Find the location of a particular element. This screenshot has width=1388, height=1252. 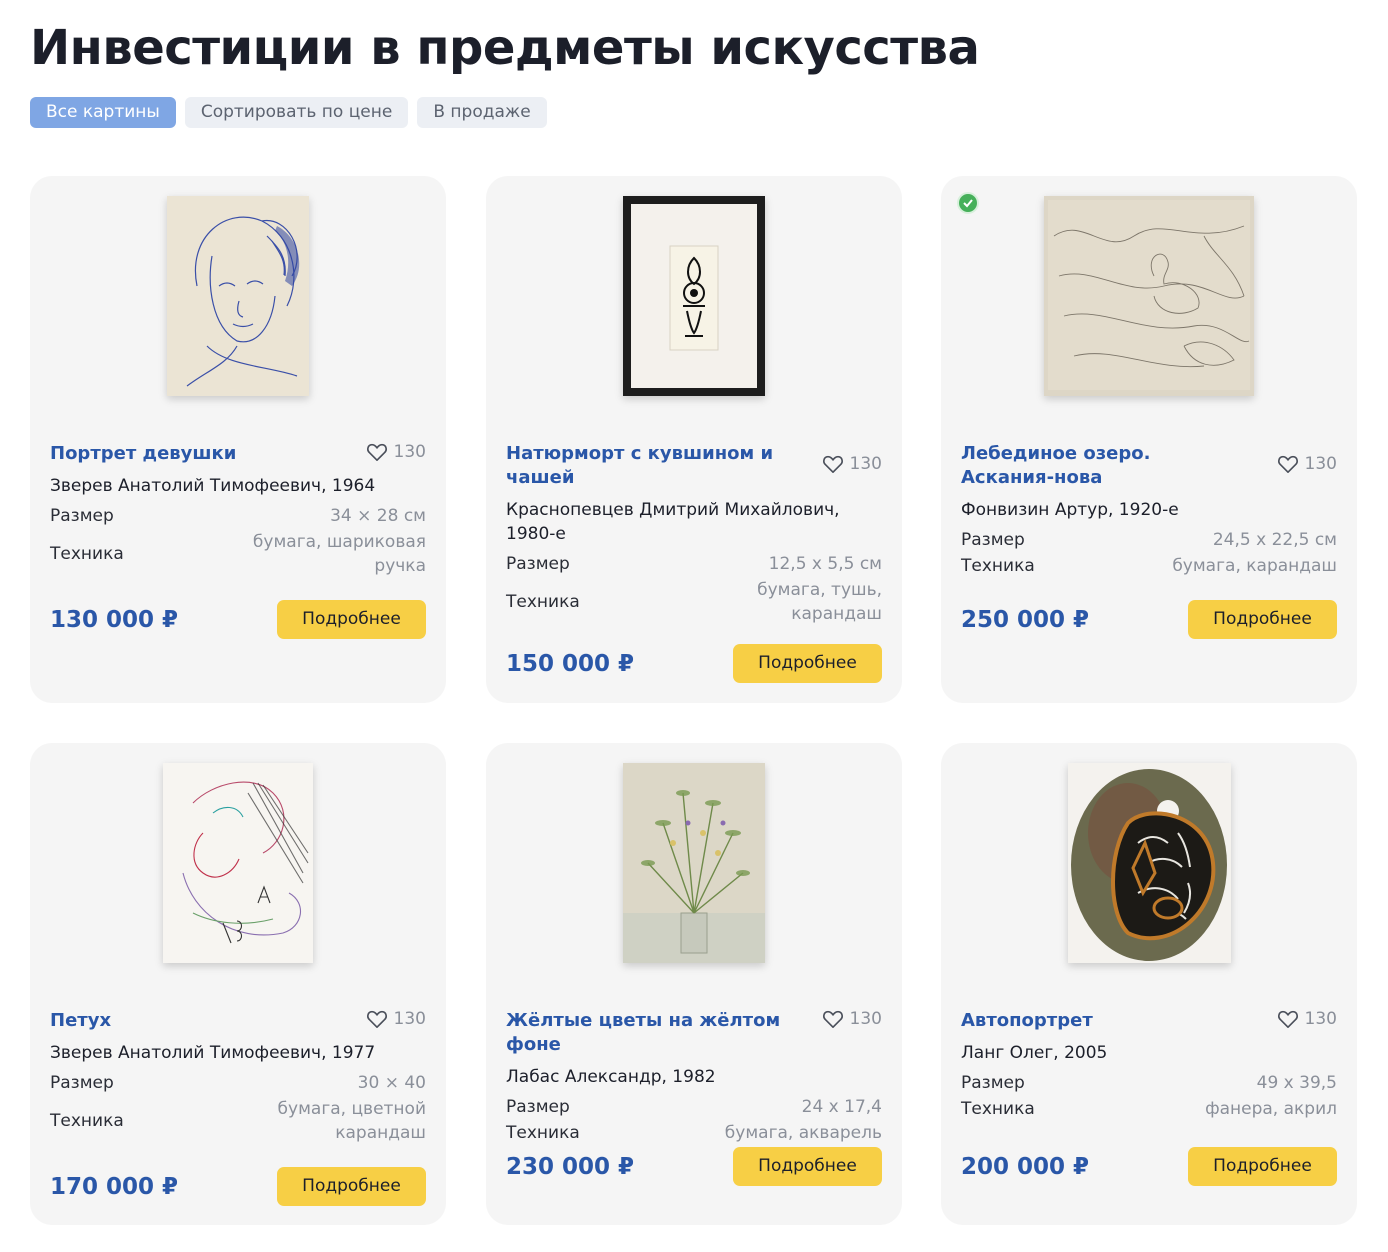

artwork-author: Зверев Анатолий Тимофеевич, 1964 is located at coordinates (213, 486).